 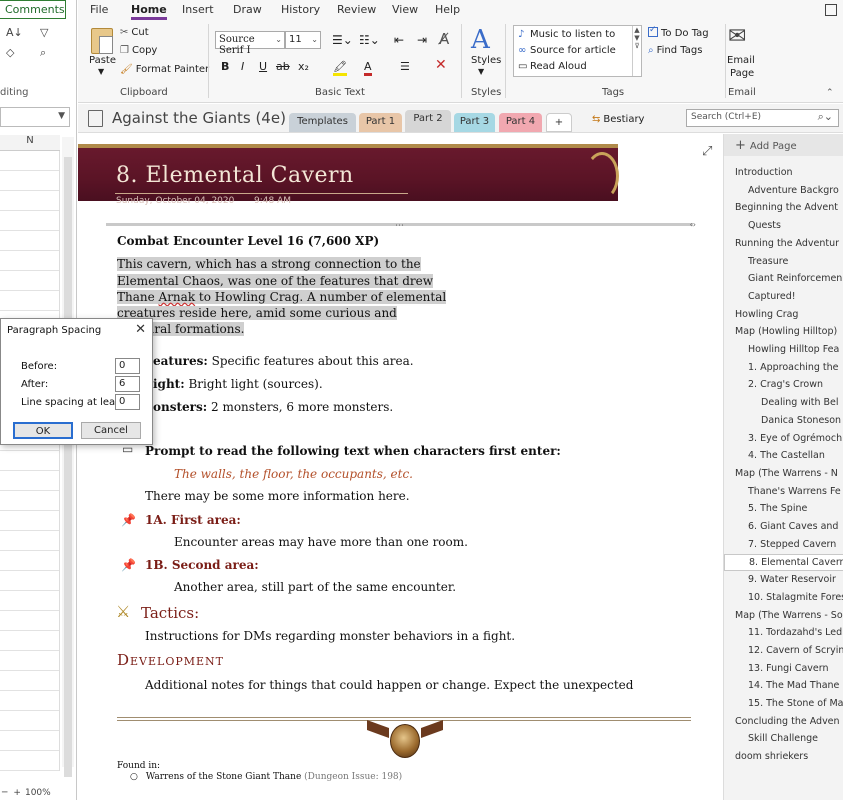 I want to click on section-tab-part-3: Part 3, so click(x=474, y=122).